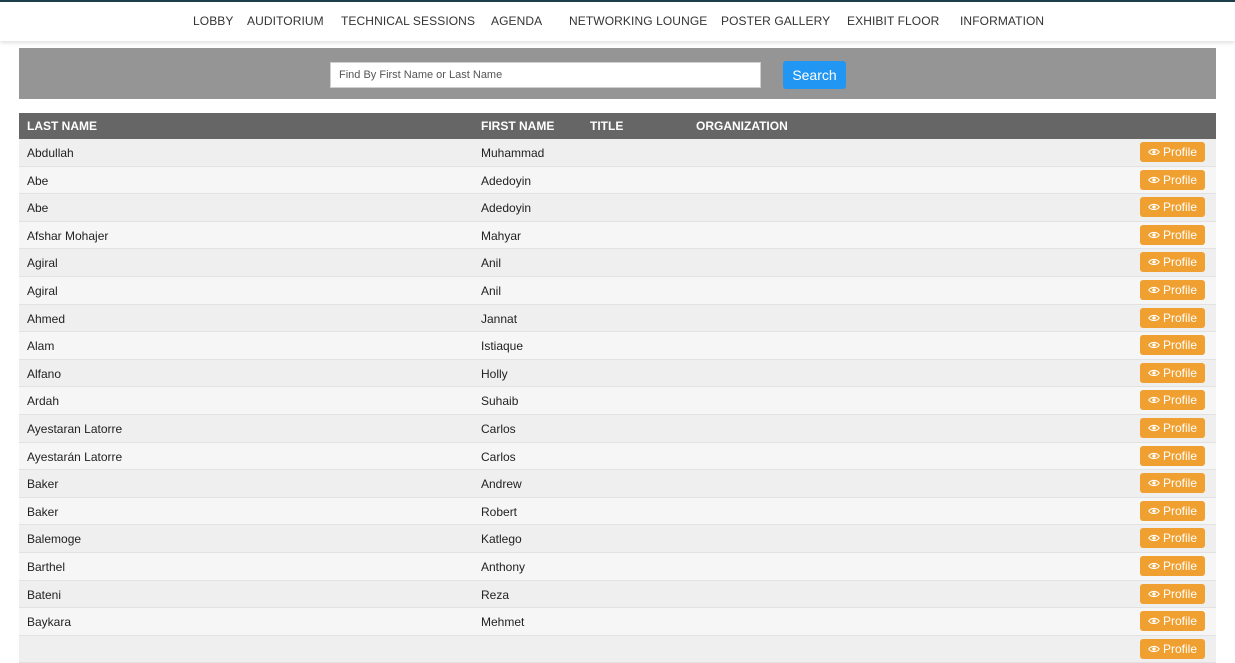  What do you see at coordinates (500, 401) in the screenshot?
I see `cell-first-name: Suhaib` at bounding box center [500, 401].